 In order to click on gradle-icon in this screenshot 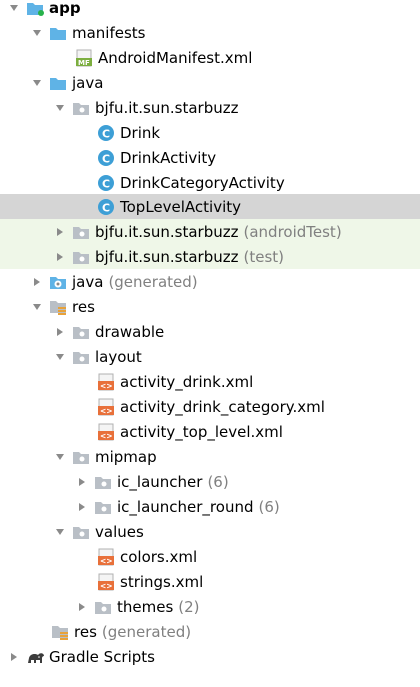, I will do `click(35, 657)`.